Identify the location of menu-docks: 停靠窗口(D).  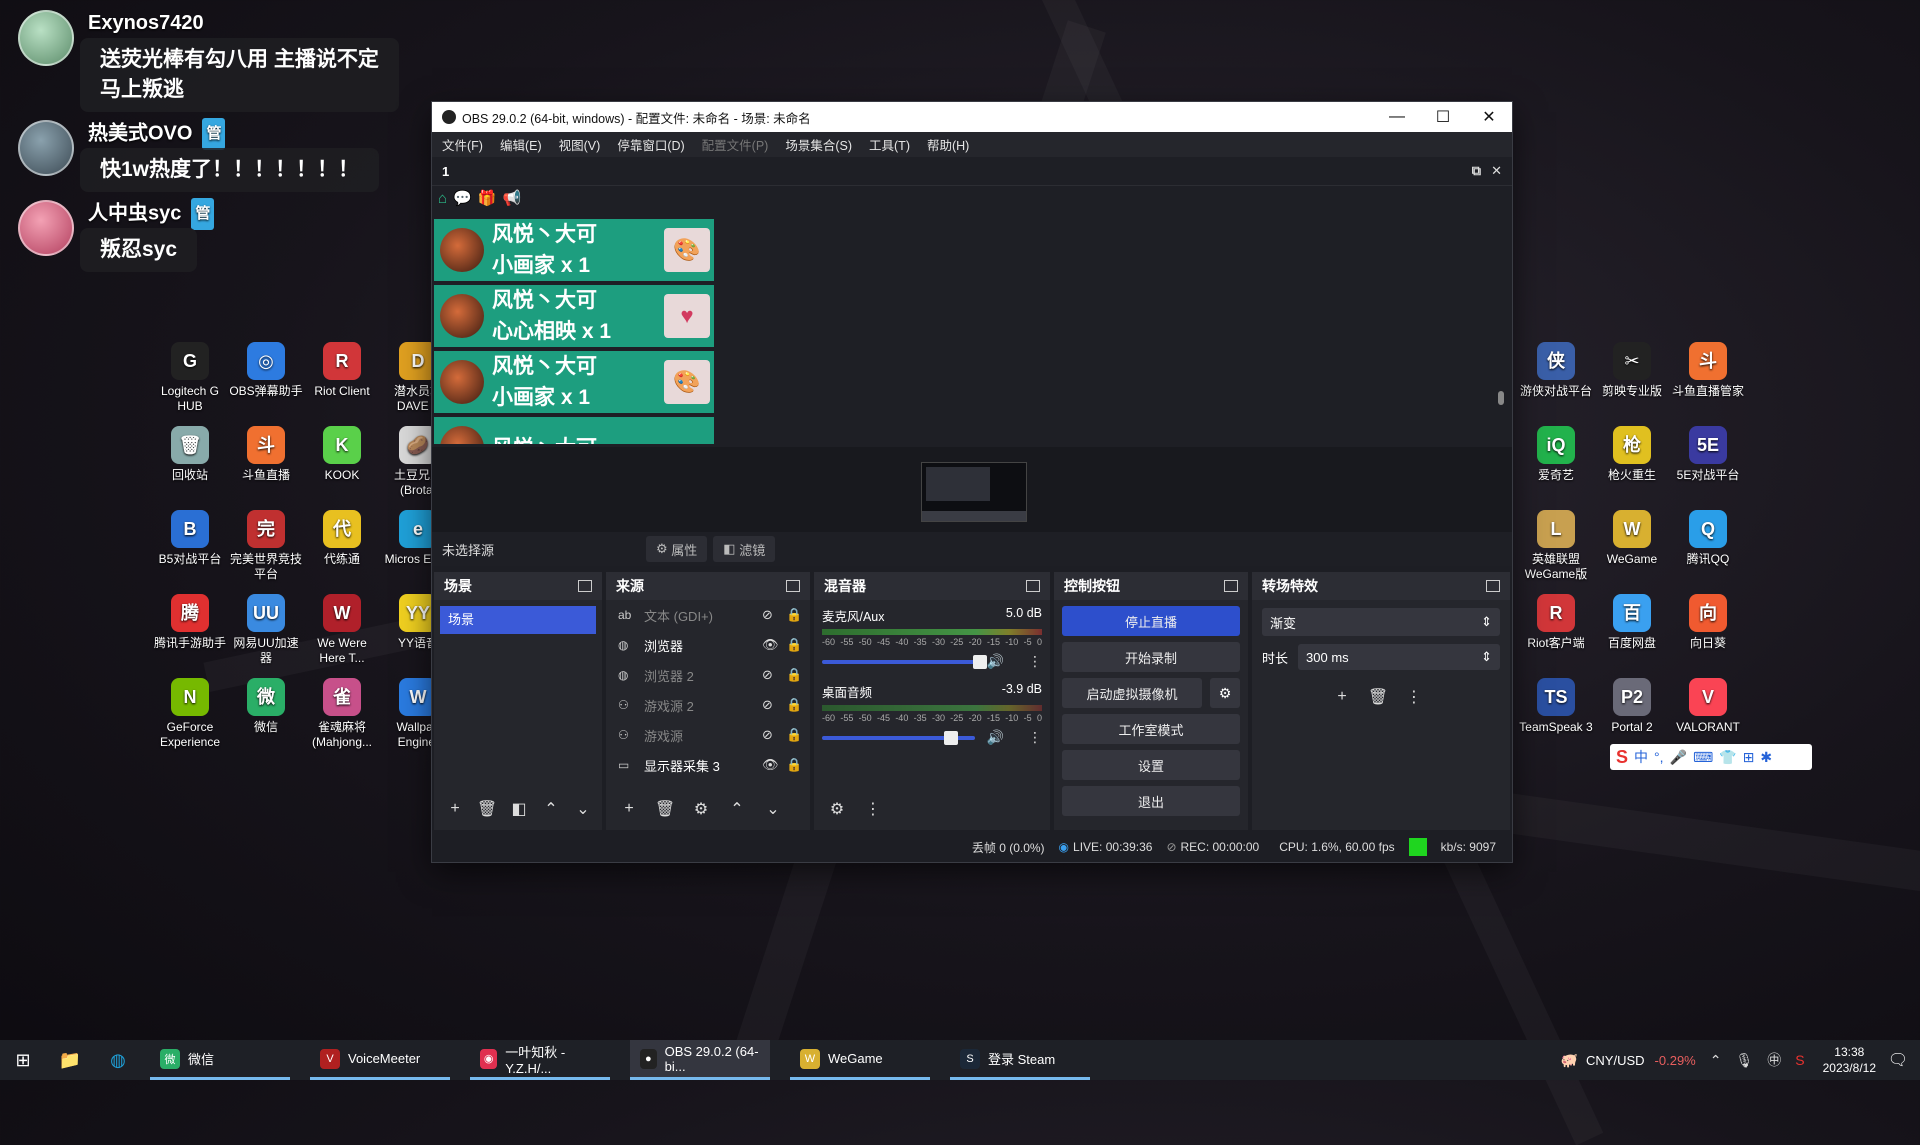
(650, 144).